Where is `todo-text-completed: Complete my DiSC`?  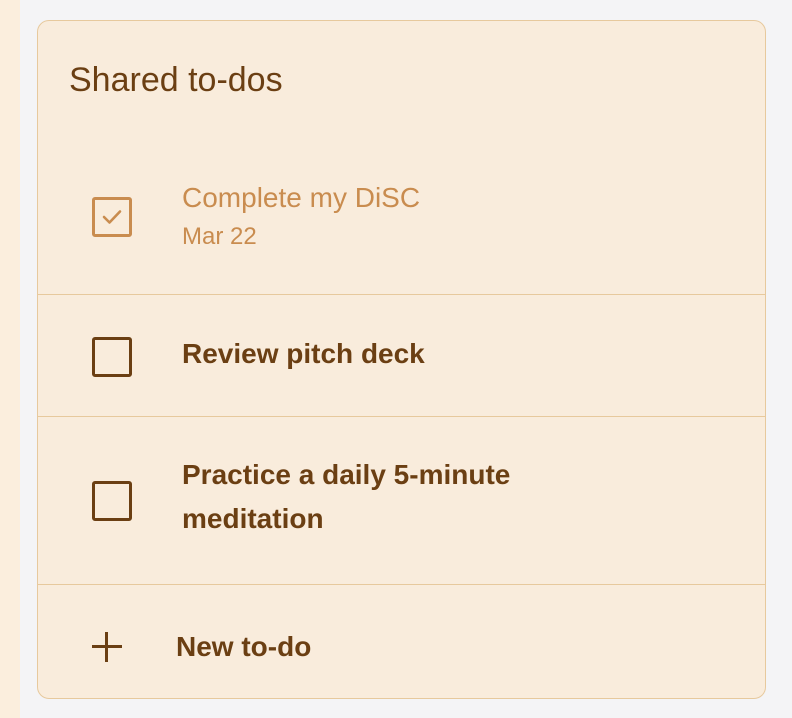
todo-text-completed: Complete my DiSC is located at coordinates (301, 198).